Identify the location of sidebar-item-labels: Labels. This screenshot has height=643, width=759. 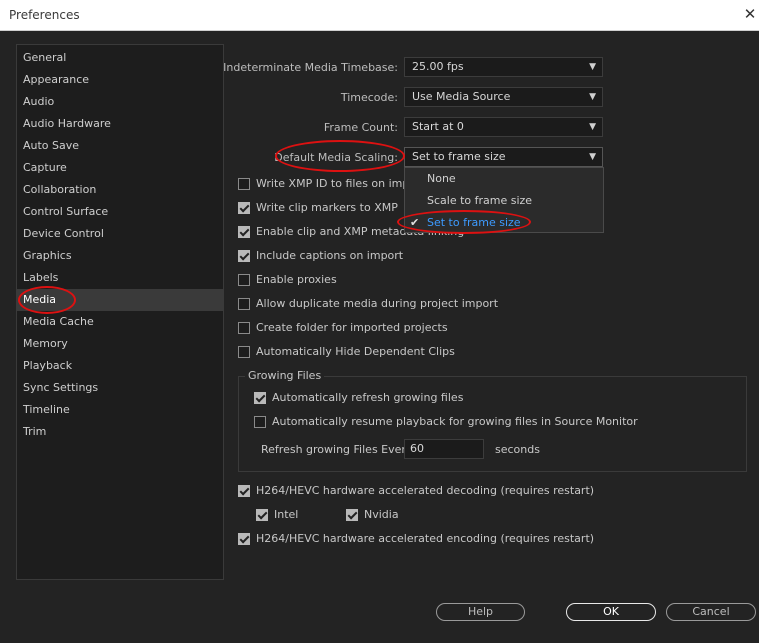
(120, 278).